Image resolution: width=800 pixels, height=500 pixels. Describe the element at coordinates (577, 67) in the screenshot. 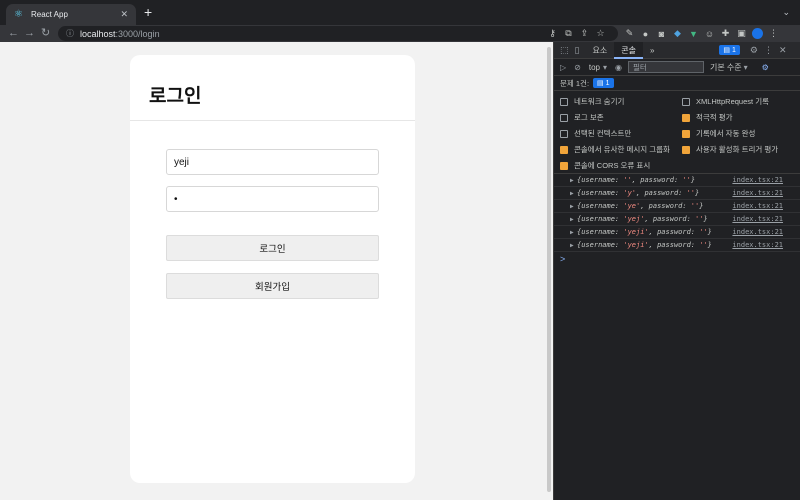

I see `clear-console-icon: ⊘` at that location.